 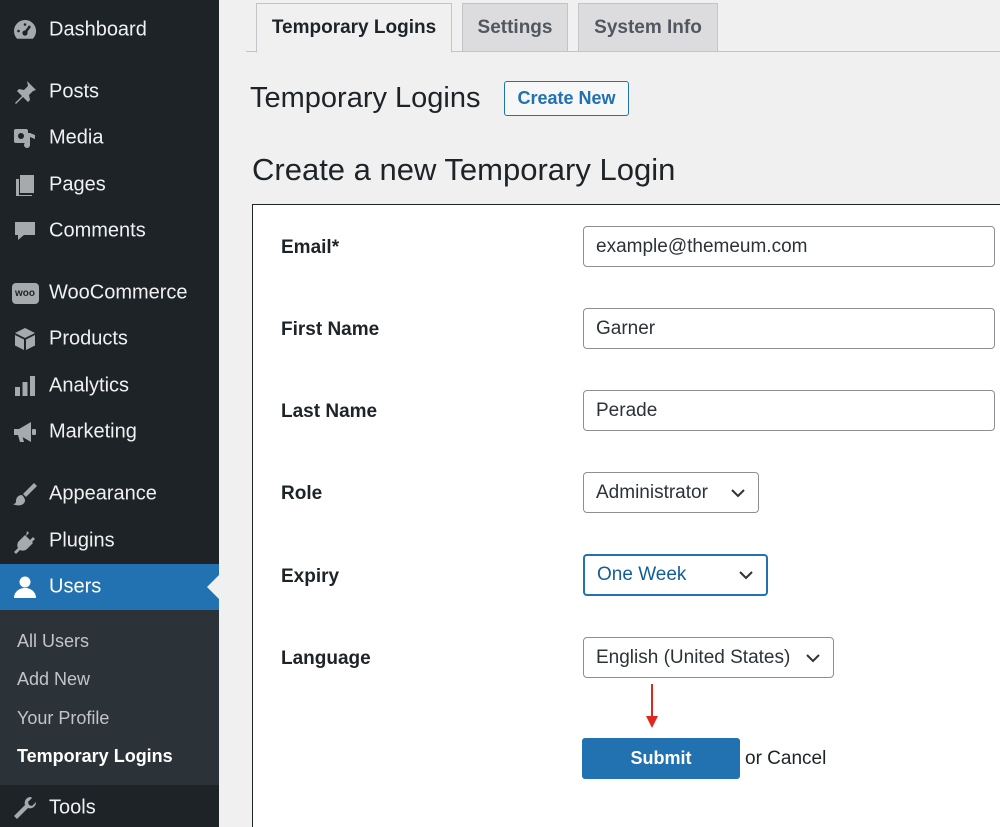 I want to click on wrench-icon, so click(x=25, y=808).